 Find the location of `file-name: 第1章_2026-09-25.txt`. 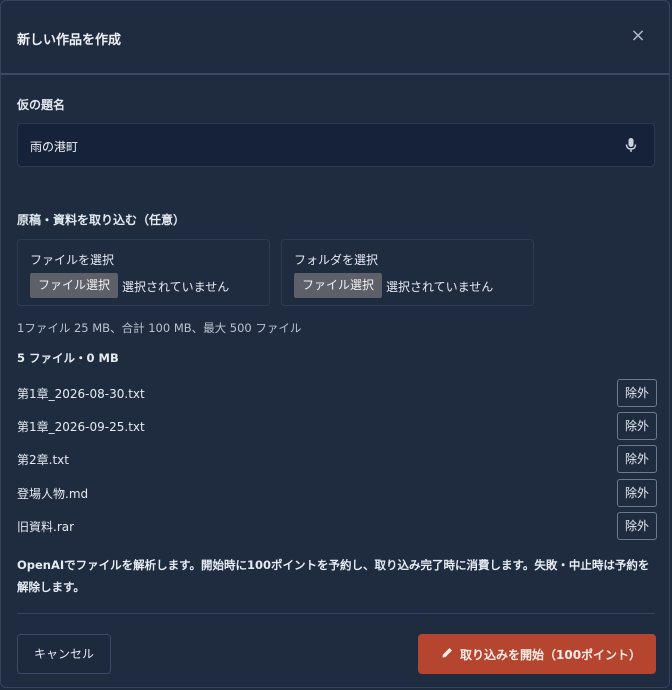

file-name: 第1章_2026-09-25.txt is located at coordinates (81, 427).